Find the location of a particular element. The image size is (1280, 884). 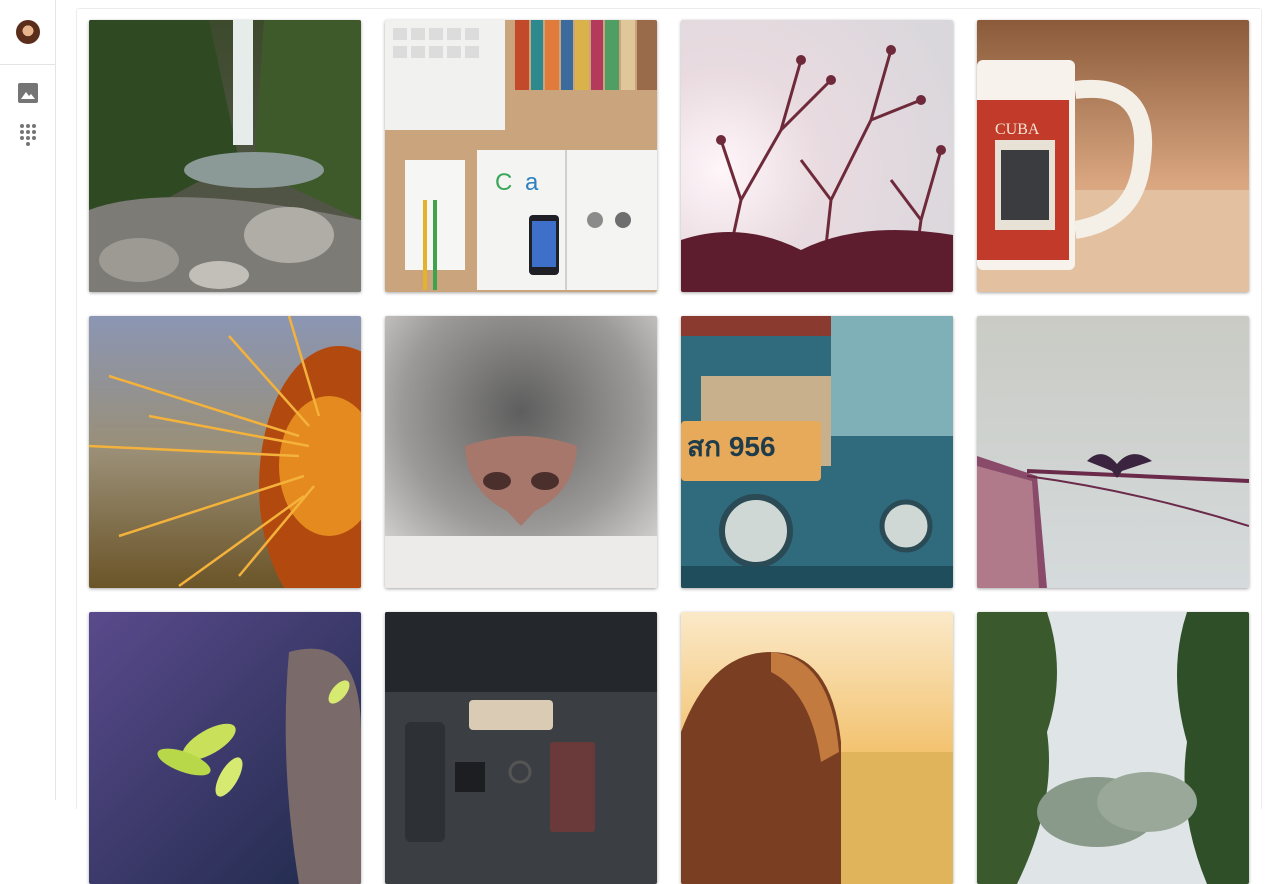

photo-woman-sunset is located at coordinates (817, 748).